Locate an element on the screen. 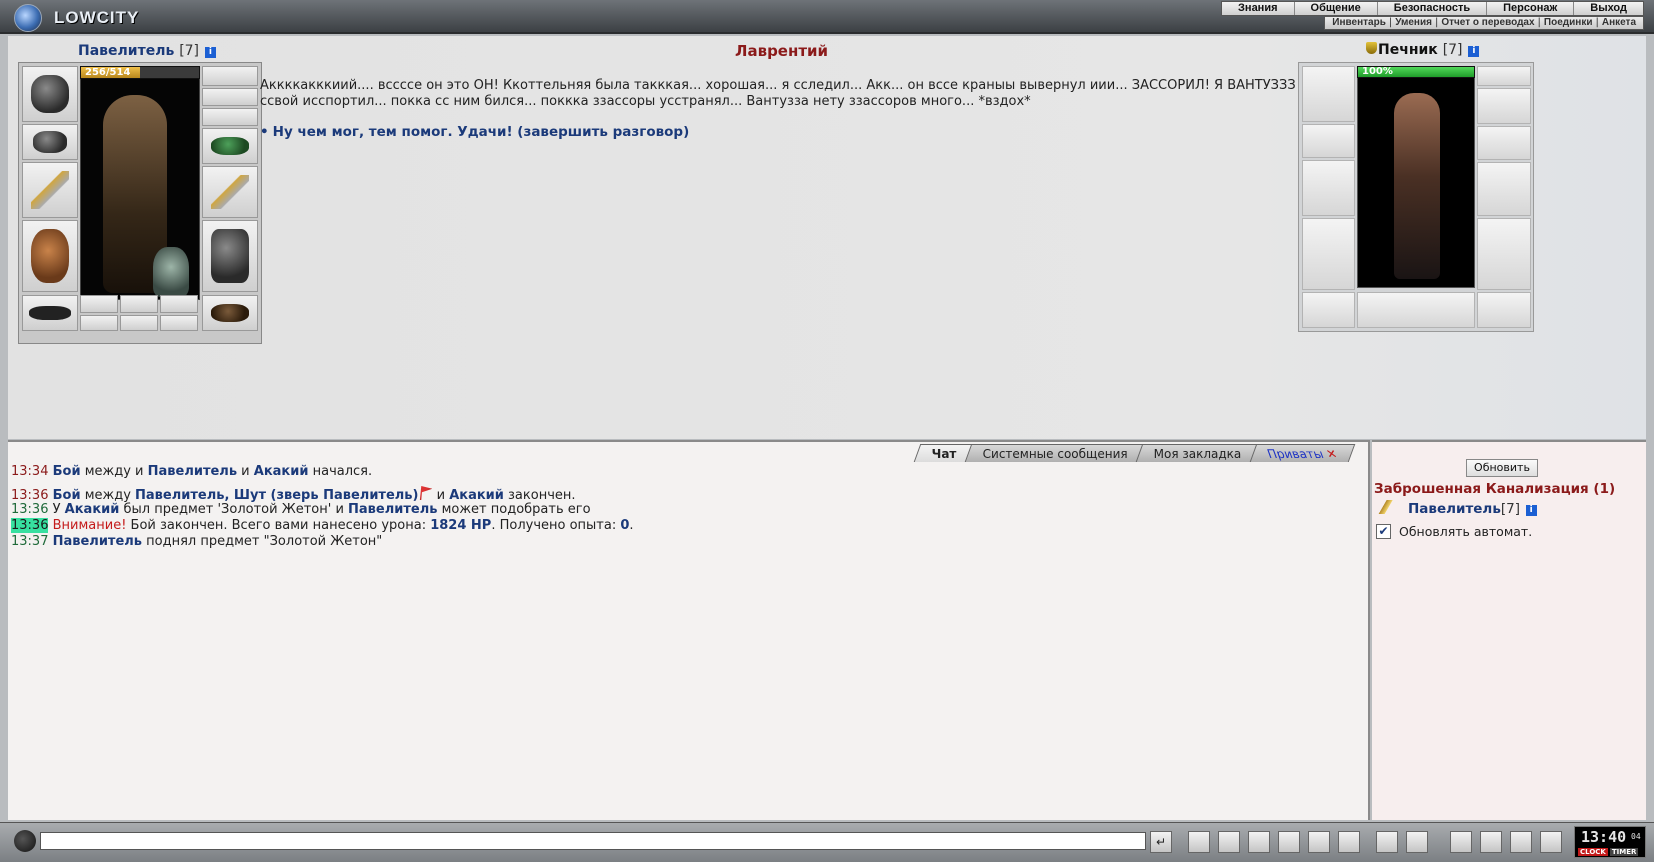 The width and height of the screenshot is (1654, 862). npc-amulet-slot is located at coordinates (1504, 76).